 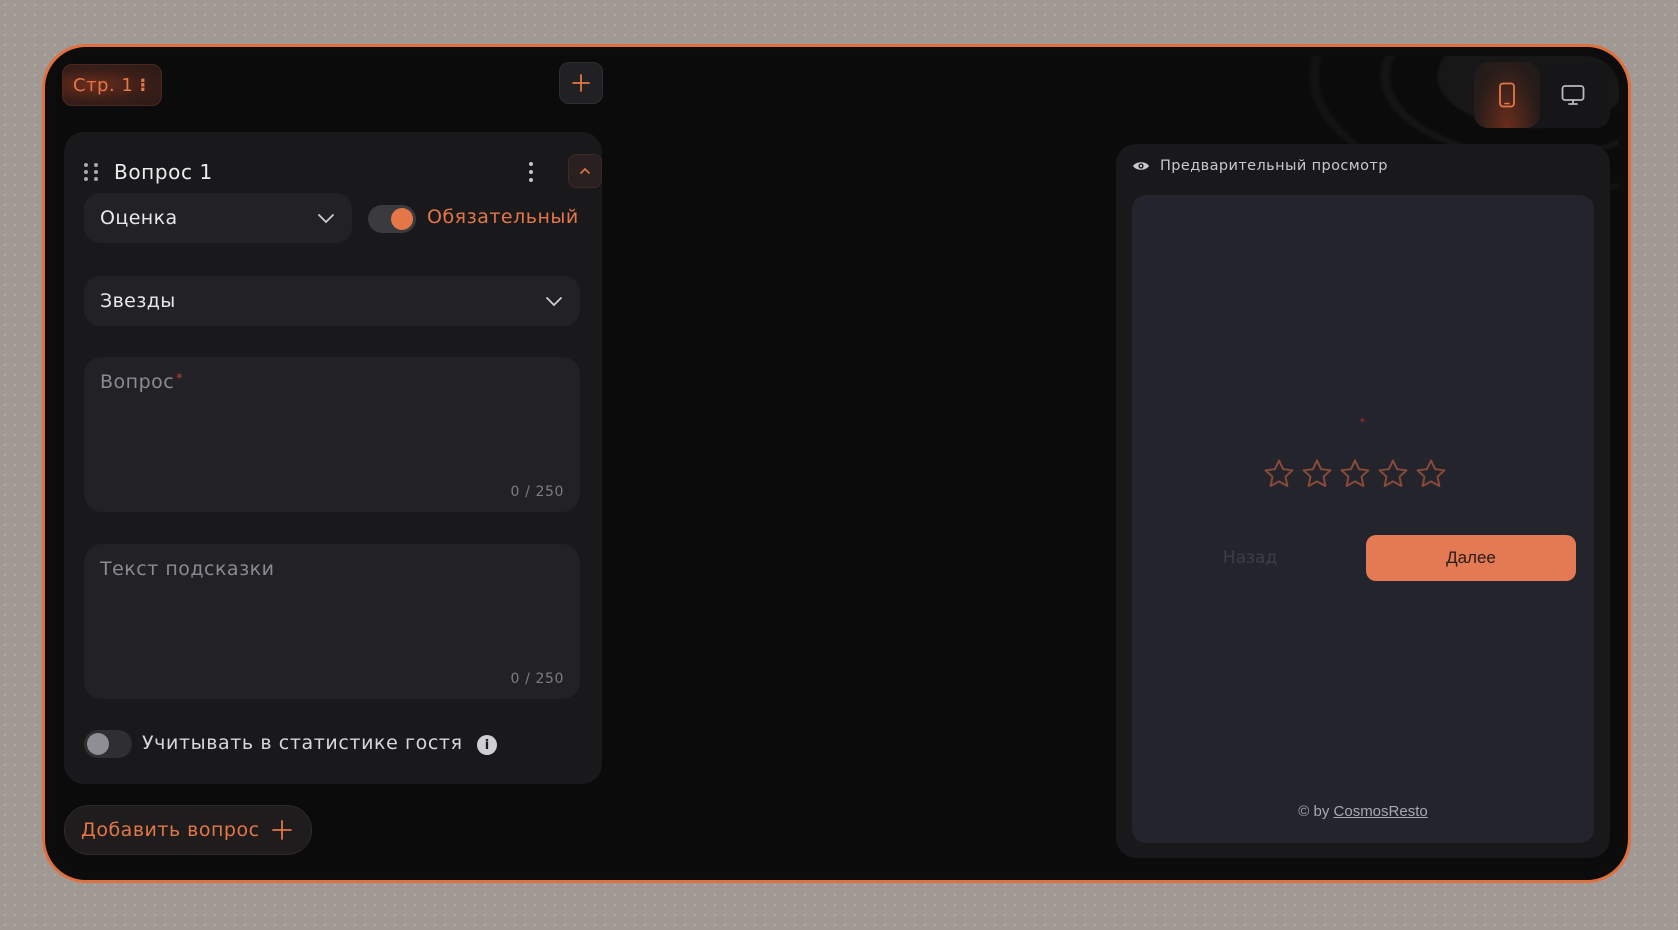 I want to click on preview-required-asterisk: *, so click(x=1362, y=422).